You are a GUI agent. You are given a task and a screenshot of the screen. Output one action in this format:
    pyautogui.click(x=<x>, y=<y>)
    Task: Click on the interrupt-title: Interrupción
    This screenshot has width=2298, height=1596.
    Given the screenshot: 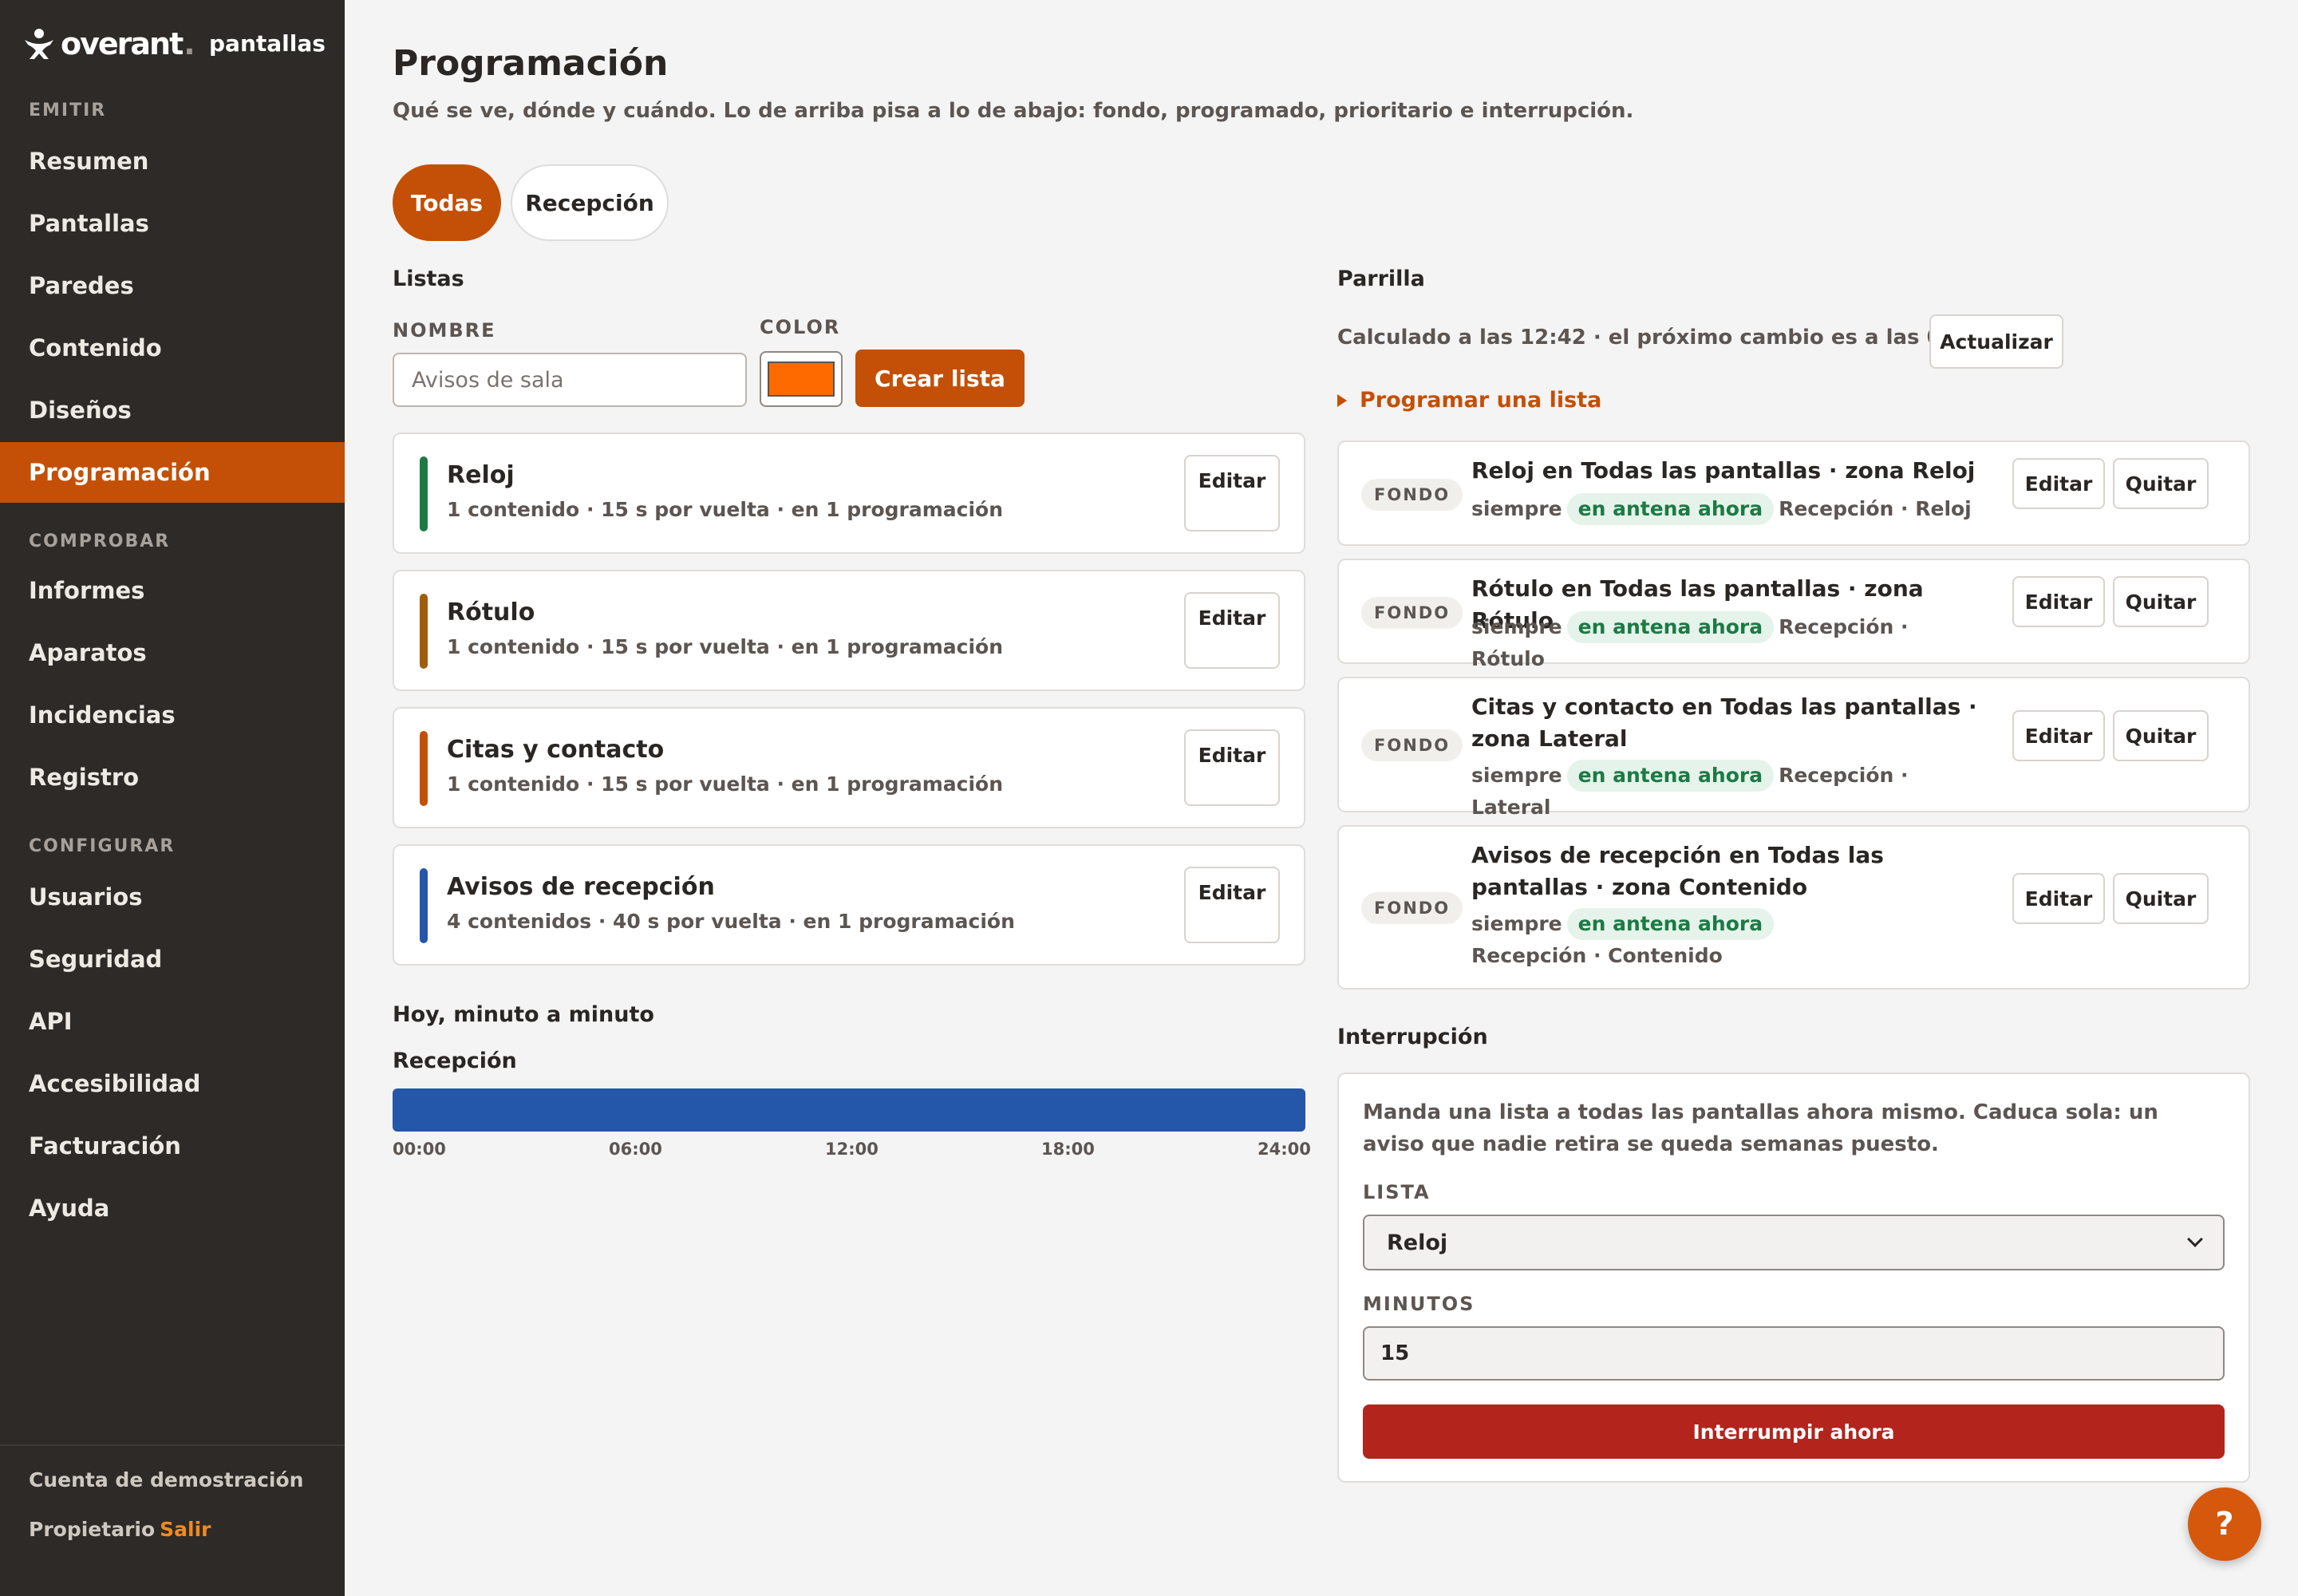 What is the action you would take?
    pyautogui.click(x=1413, y=1037)
    